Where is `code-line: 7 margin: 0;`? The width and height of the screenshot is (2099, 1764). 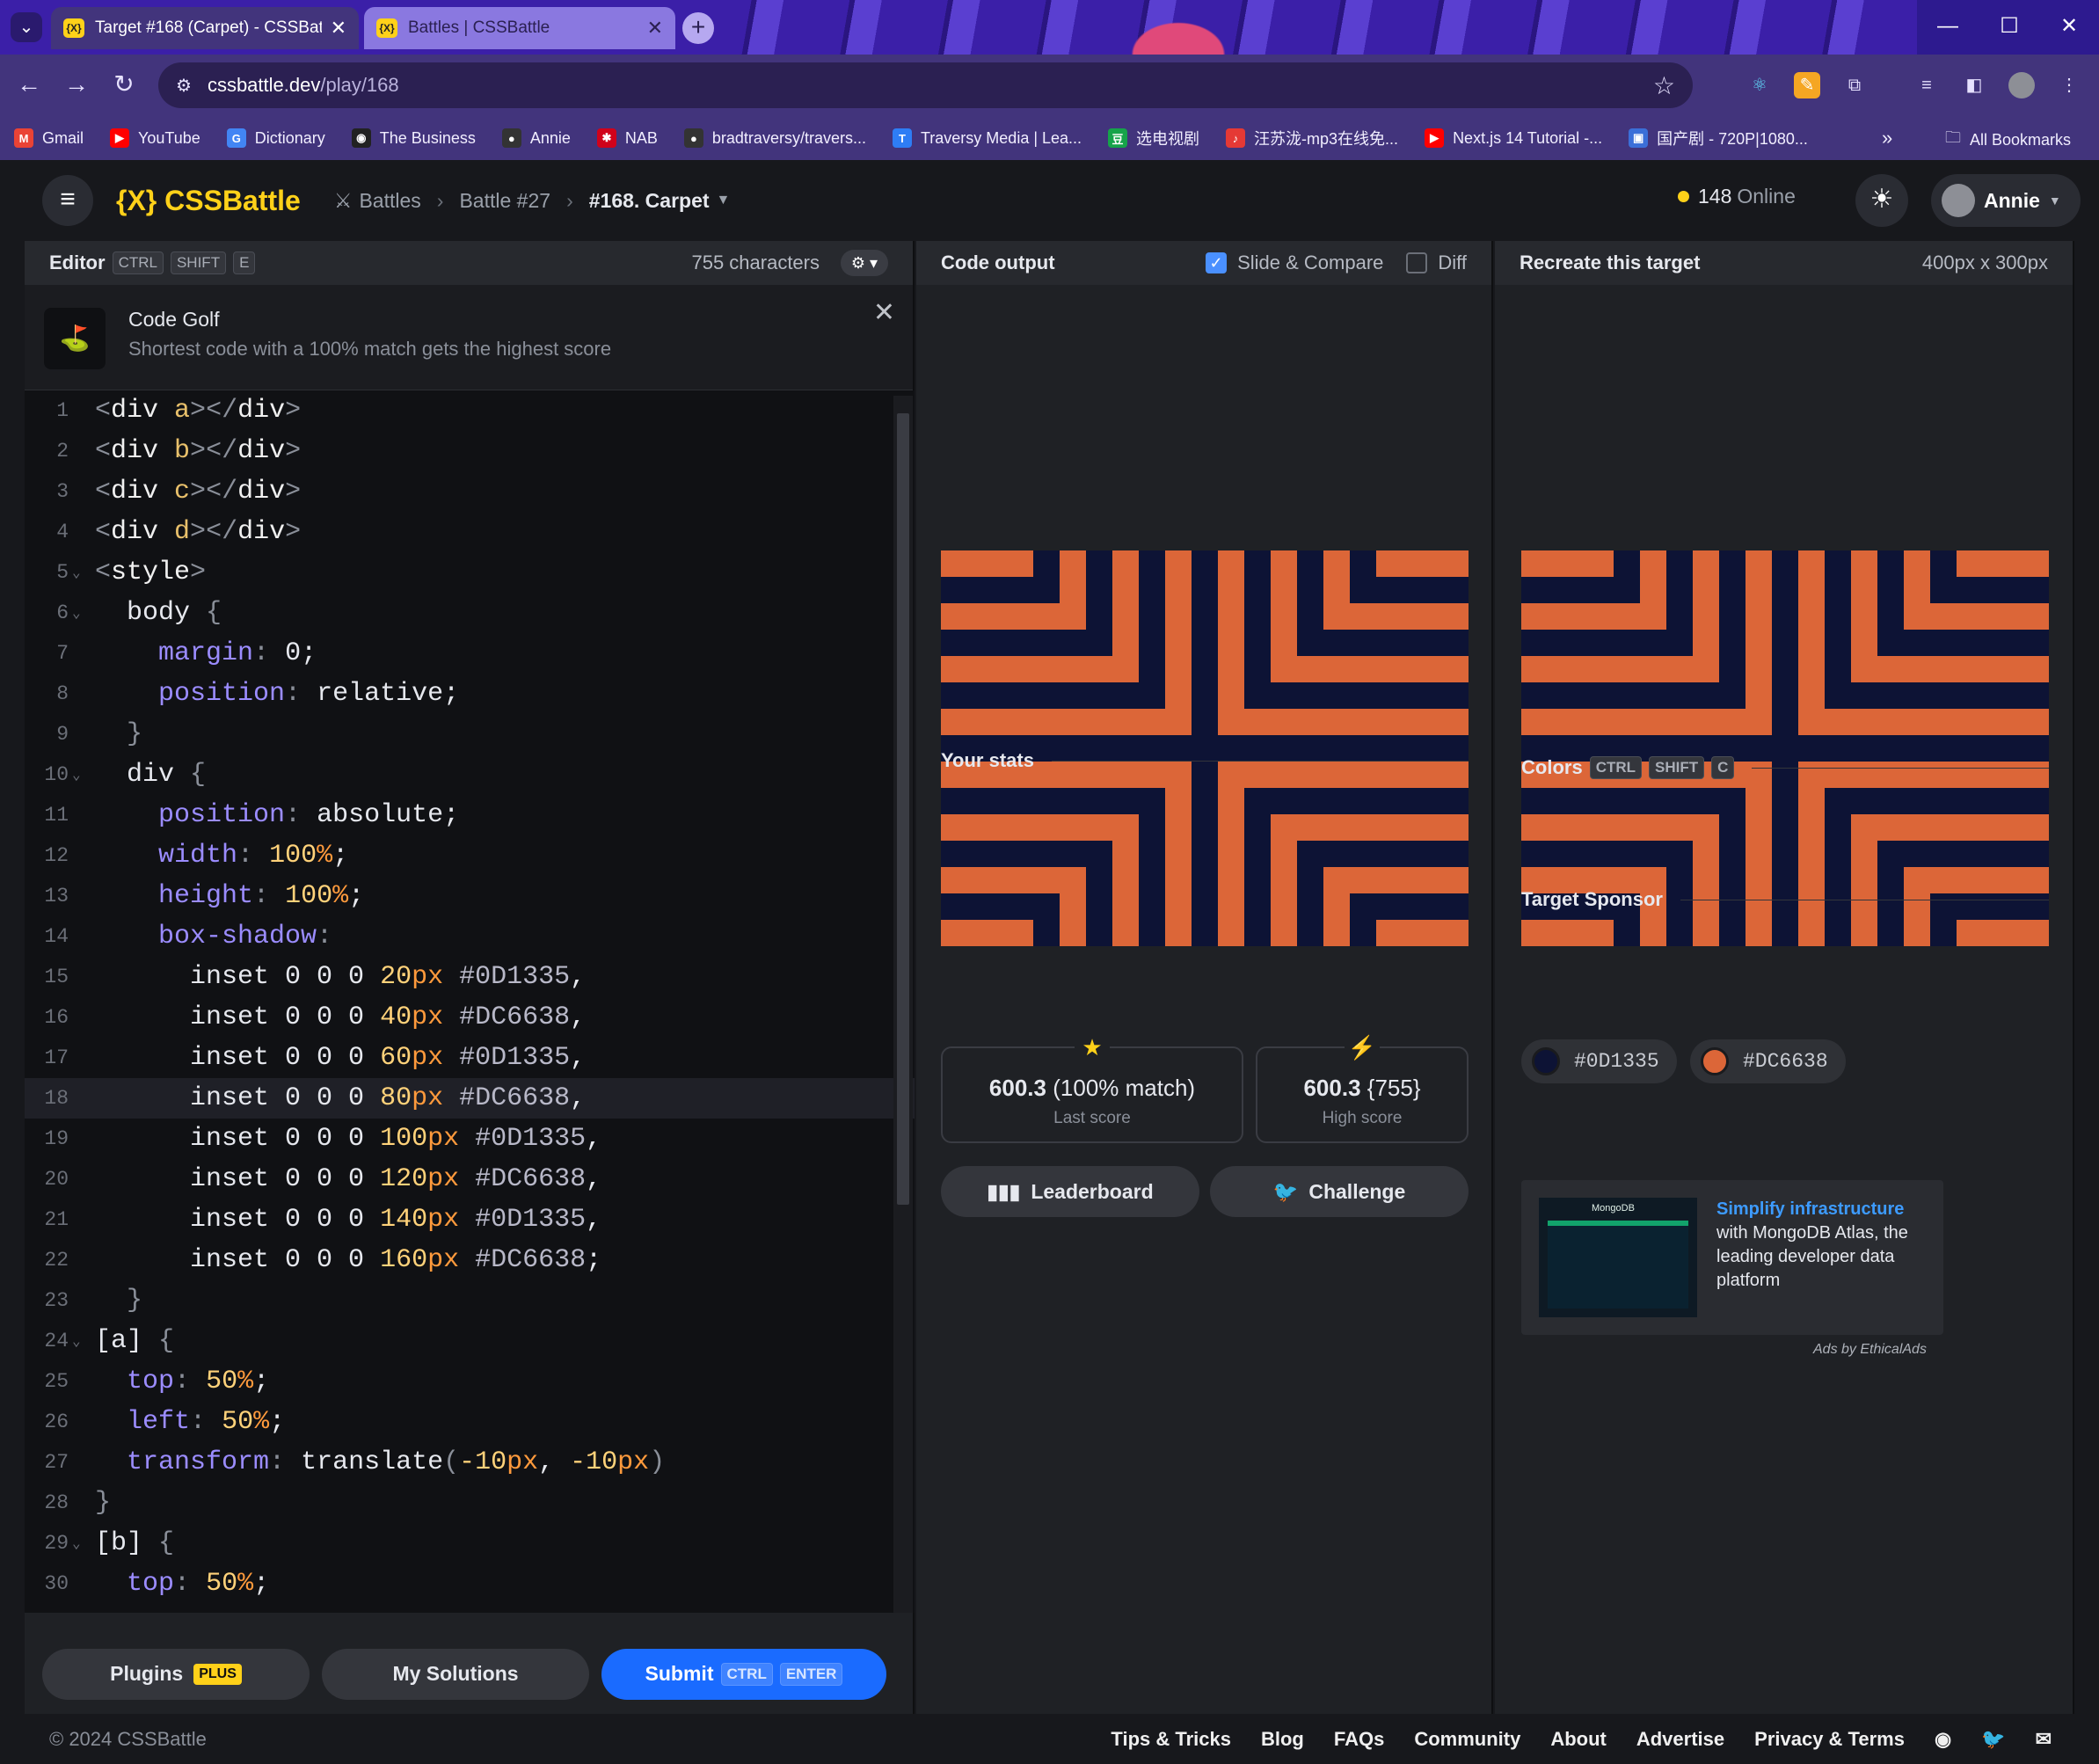 code-line: 7 margin: 0; is located at coordinates (470, 653).